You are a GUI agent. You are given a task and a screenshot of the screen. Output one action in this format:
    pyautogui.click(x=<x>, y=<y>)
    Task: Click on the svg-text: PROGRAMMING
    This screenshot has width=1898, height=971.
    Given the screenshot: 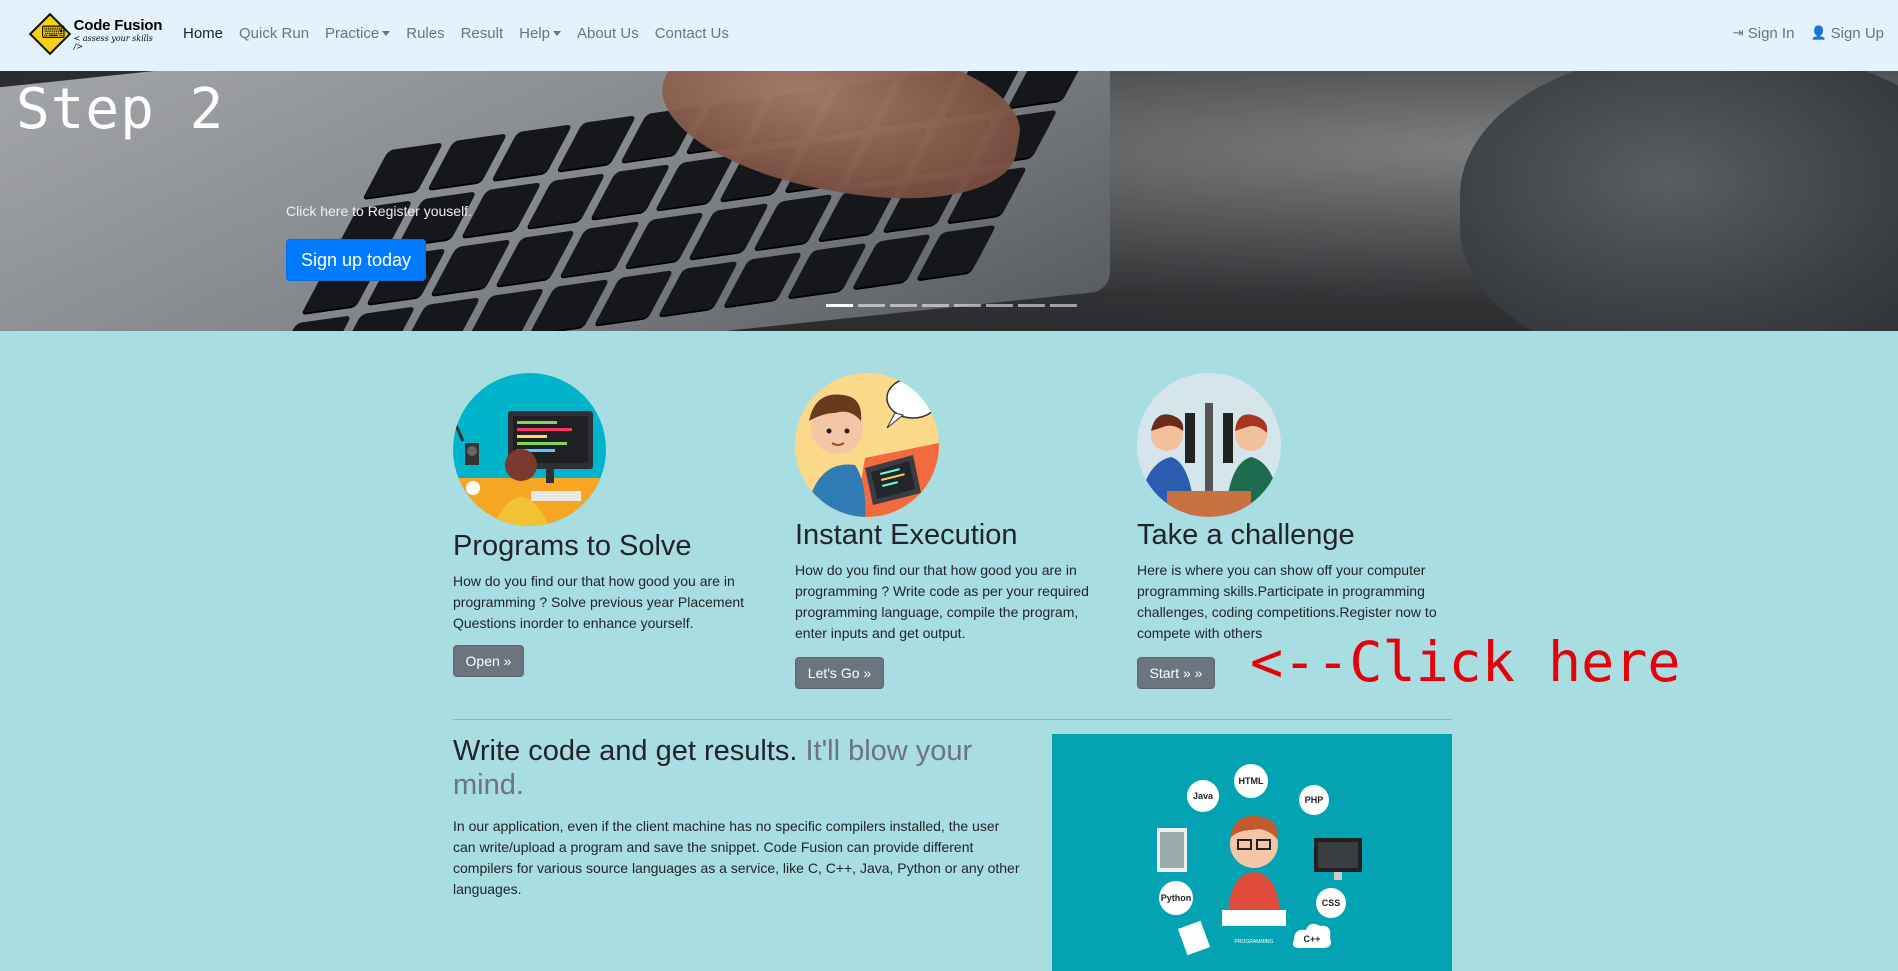 What is the action you would take?
    pyautogui.click(x=1254, y=942)
    